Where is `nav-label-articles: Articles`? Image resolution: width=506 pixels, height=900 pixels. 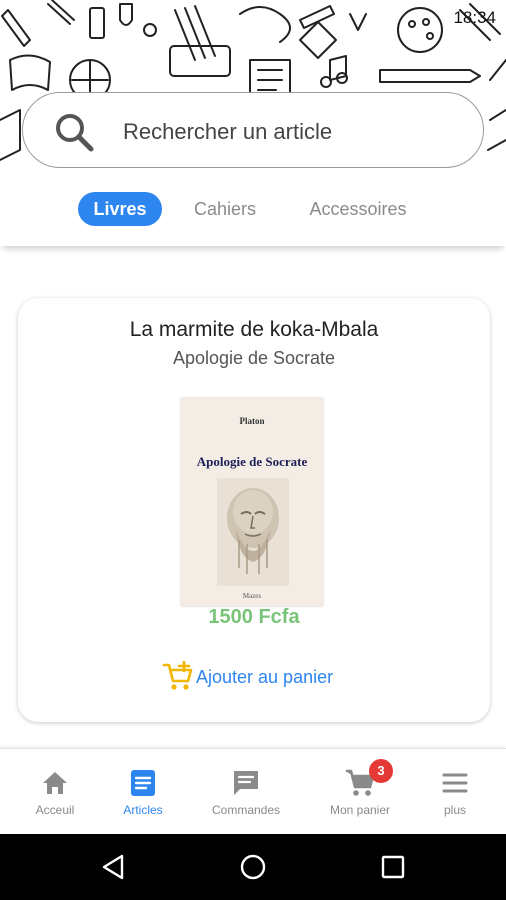 nav-label-articles: Articles is located at coordinates (143, 810).